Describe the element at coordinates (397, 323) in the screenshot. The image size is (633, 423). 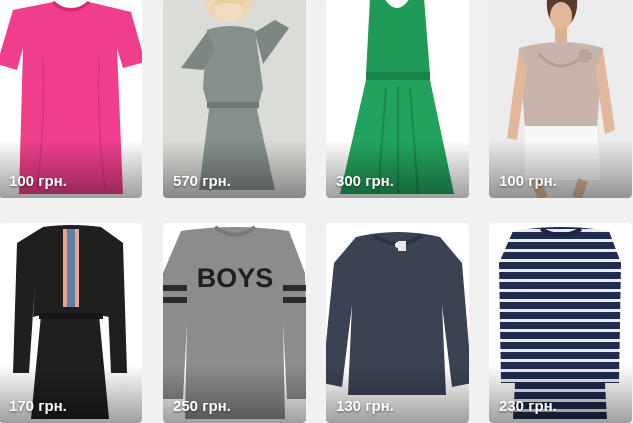
I see `product-card: 130 грн.` at that location.